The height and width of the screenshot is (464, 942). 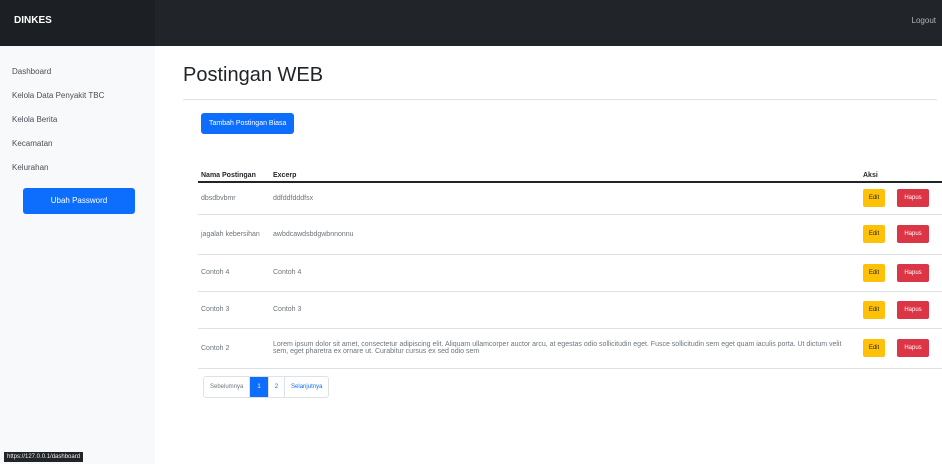 What do you see at coordinates (565, 234) in the screenshot?
I see `post-excerpt: awbdcawdsbdgwbnnonnu` at bounding box center [565, 234].